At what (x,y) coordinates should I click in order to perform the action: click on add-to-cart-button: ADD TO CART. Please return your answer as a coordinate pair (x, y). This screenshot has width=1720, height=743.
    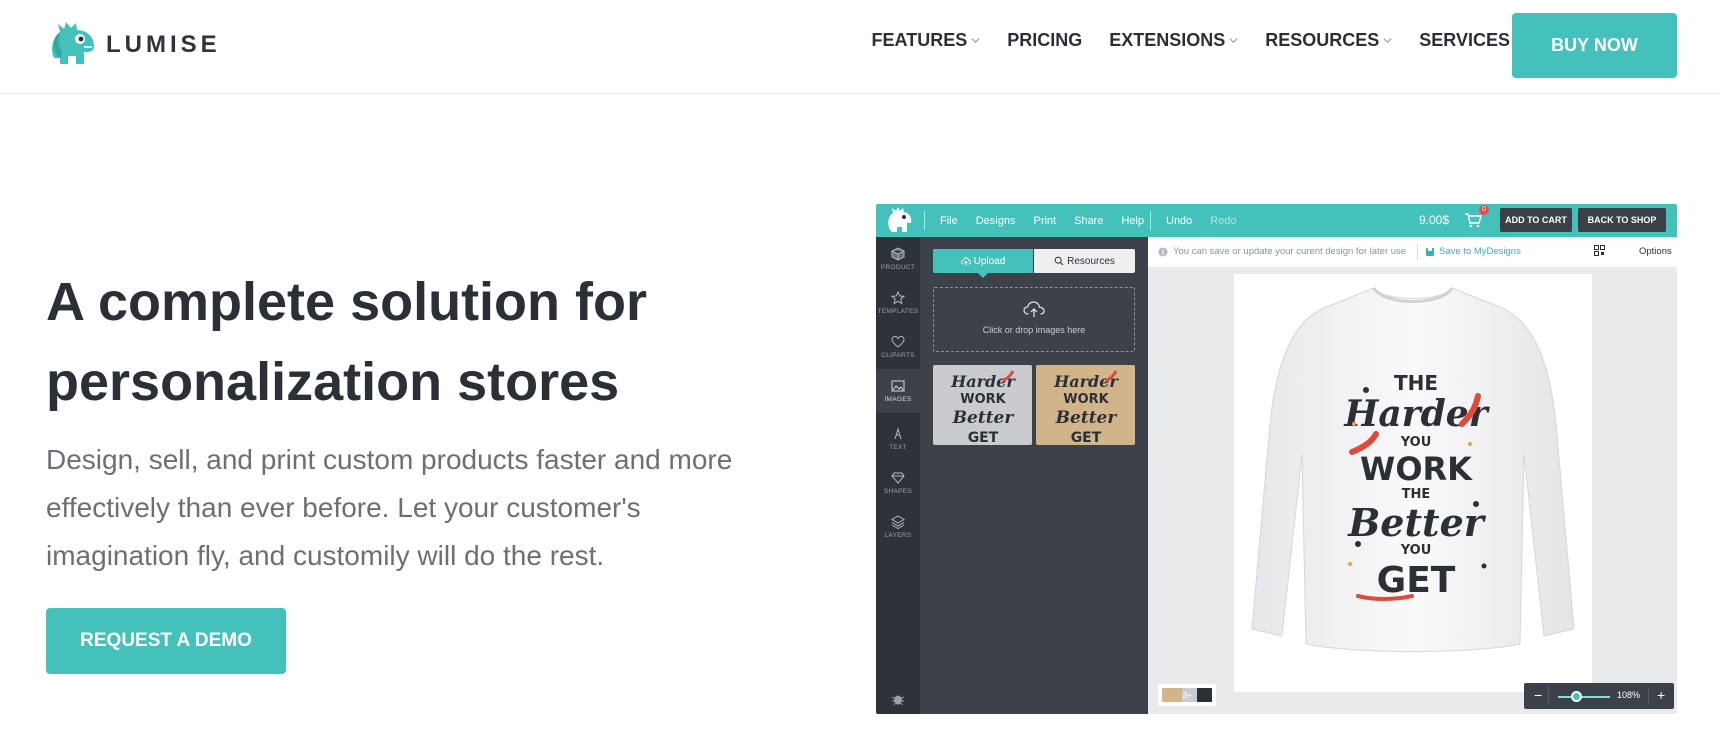
    Looking at the image, I should click on (1536, 220).